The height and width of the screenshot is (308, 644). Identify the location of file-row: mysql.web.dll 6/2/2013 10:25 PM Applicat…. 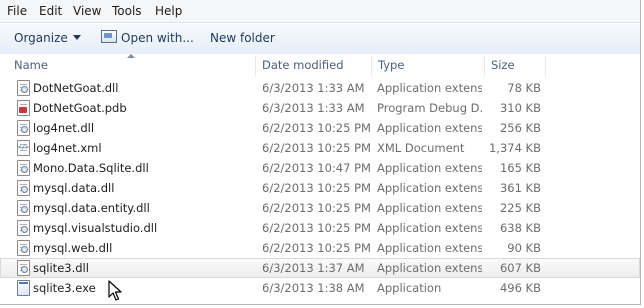
(320, 248).